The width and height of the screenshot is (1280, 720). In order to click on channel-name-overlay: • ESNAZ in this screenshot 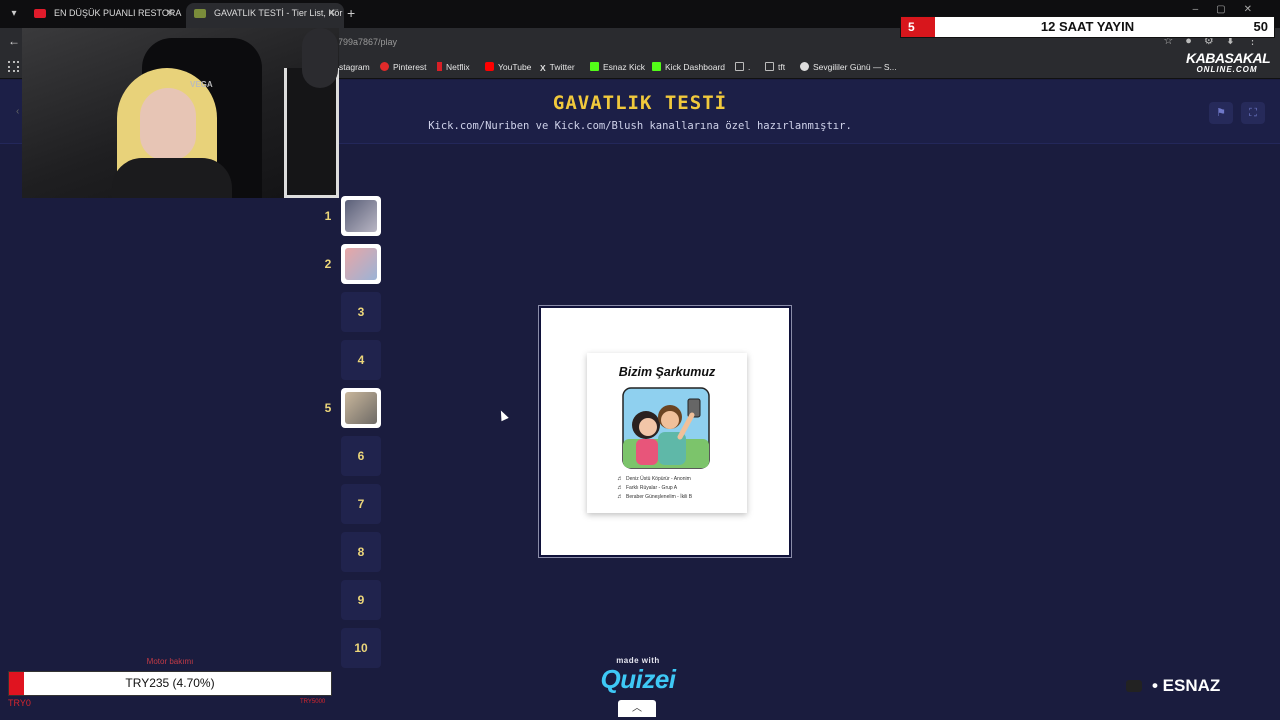, I will do `click(1199, 686)`.